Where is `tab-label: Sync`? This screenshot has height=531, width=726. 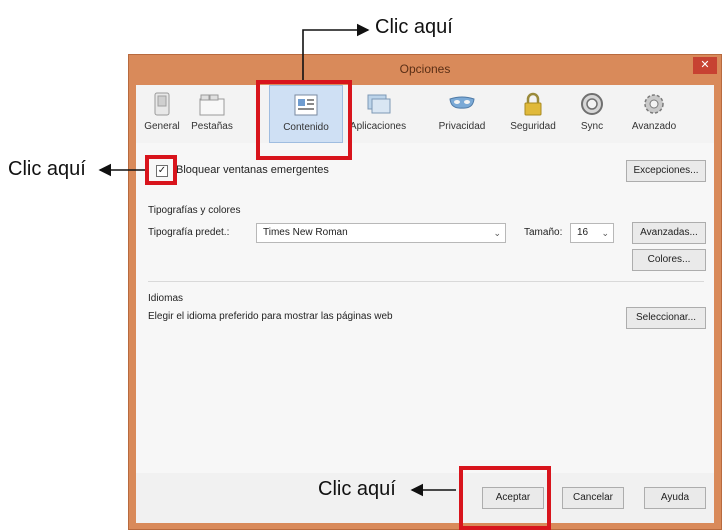 tab-label: Sync is located at coordinates (592, 126).